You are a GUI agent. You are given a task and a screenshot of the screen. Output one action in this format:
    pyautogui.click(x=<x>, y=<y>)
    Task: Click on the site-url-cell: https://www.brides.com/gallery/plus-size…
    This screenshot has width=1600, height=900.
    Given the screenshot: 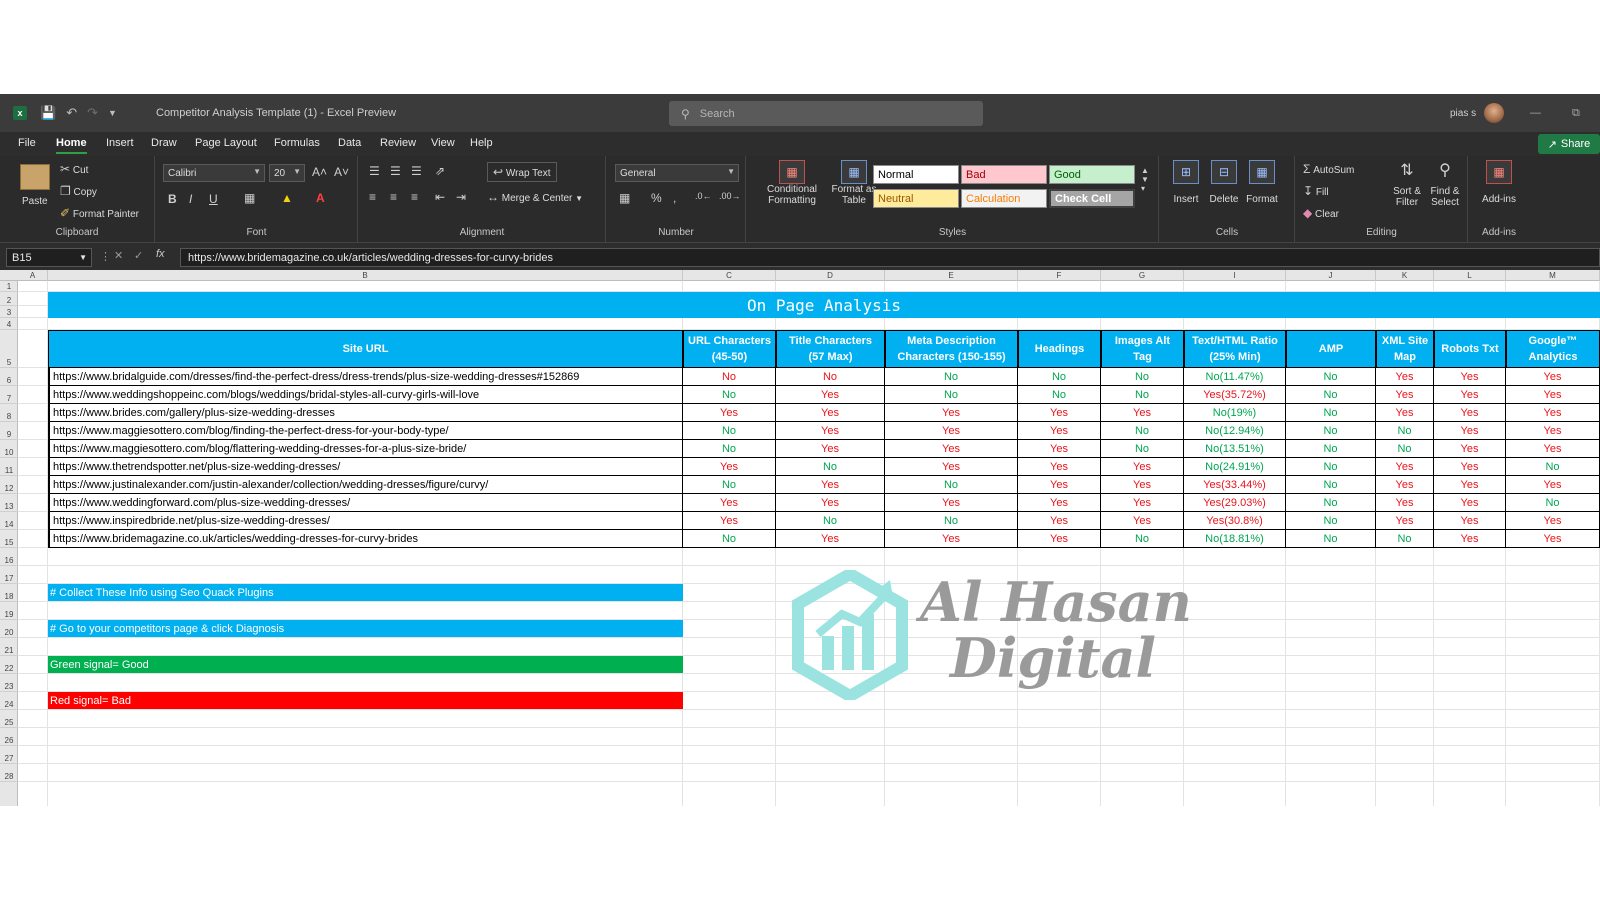 What is the action you would take?
    pyautogui.click(x=365, y=413)
    